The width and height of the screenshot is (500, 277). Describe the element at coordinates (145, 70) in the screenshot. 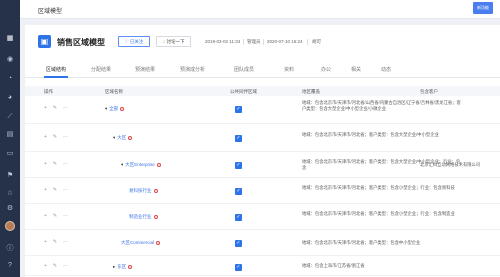

I see `tab-preview: 预演结果` at that location.